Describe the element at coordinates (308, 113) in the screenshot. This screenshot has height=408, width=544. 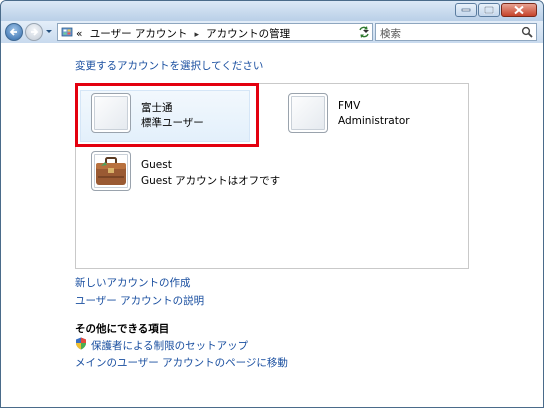
I see `account-picture-fmv` at that location.